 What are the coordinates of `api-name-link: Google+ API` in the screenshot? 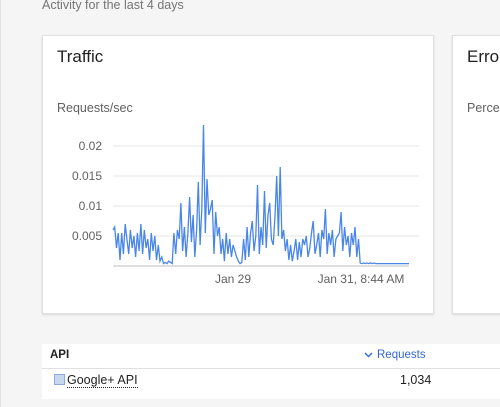 It's located at (102, 380).